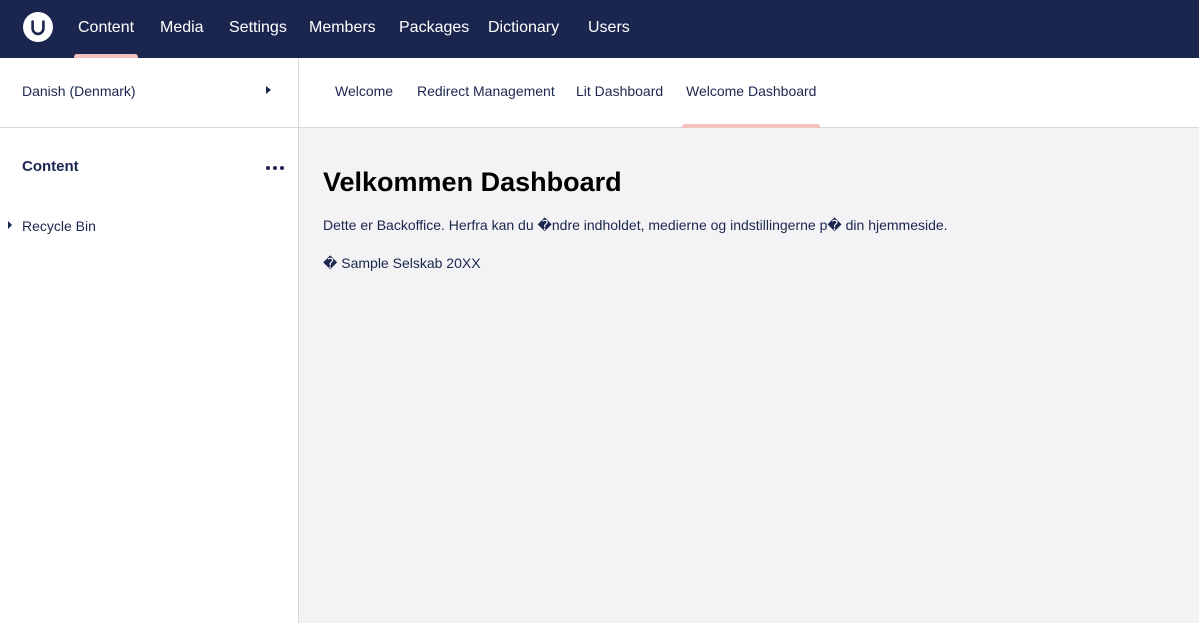  Describe the element at coordinates (523, 29) in the screenshot. I see `section-dictionary: Dictionary` at that location.